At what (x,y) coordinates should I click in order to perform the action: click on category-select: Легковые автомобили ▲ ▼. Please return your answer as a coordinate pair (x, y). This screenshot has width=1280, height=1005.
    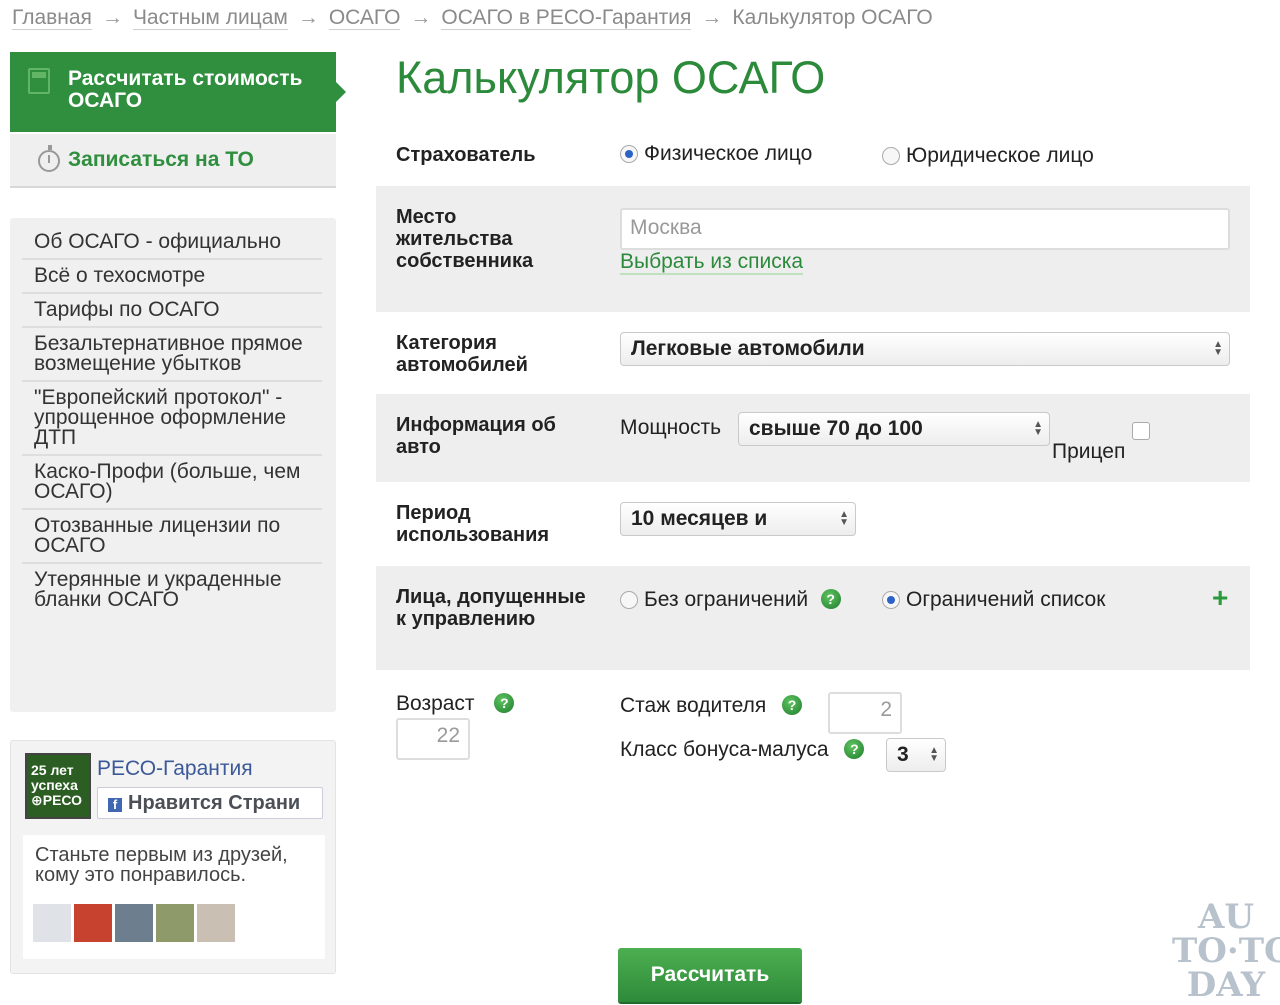
    Looking at the image, I should click on (925, 349).